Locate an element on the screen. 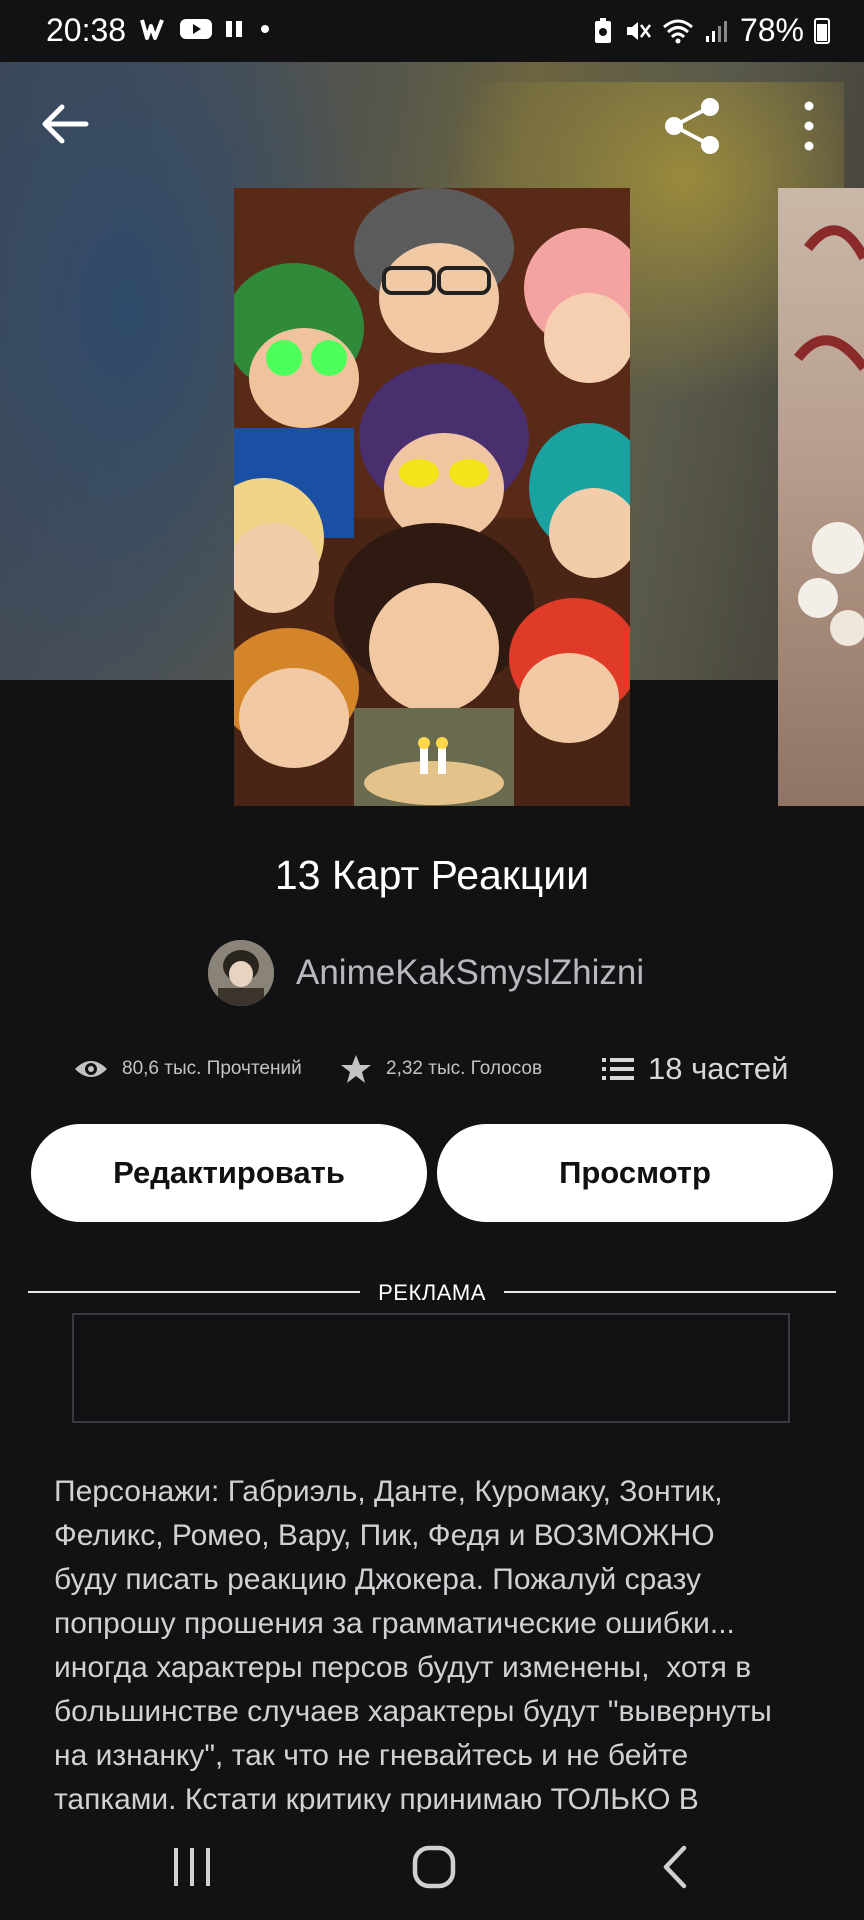 This screenshot has height=1920, width=864. story-cover is located at coordinates (432, 497).